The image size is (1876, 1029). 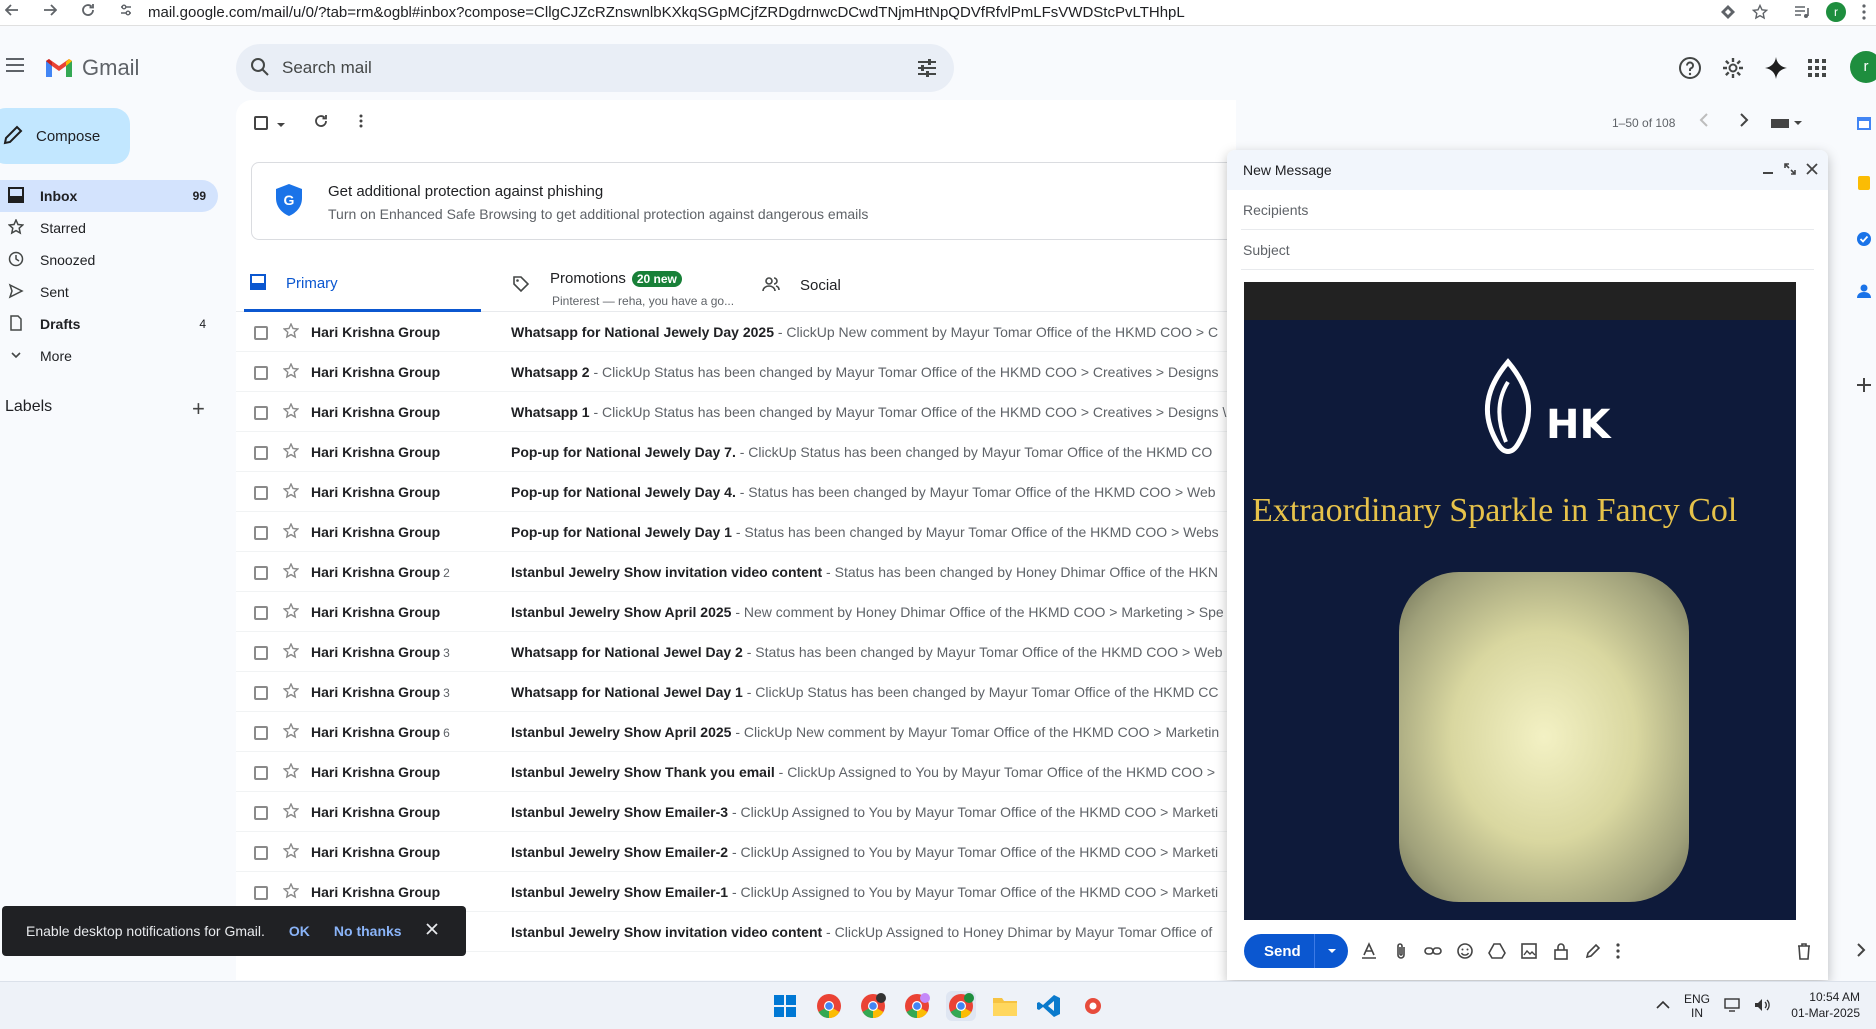 What do you see at coordinates (50, 12) in the screenshot?
I see `forward-icon` at bounding box center [50, 12].